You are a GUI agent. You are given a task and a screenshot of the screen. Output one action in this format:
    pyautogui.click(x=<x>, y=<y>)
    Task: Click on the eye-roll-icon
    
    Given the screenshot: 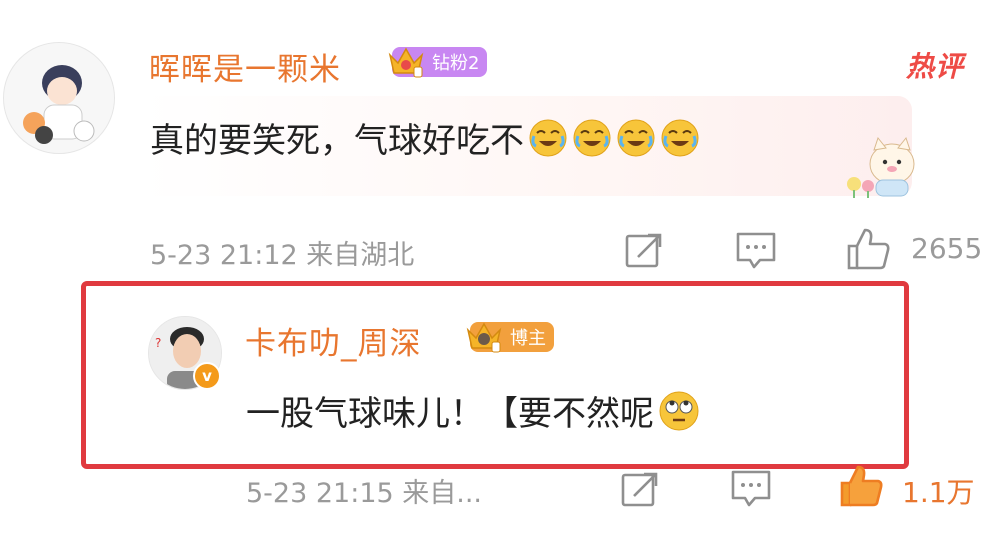 What is the action you would take?
    pyautogui.click(x=679, y=415)
    